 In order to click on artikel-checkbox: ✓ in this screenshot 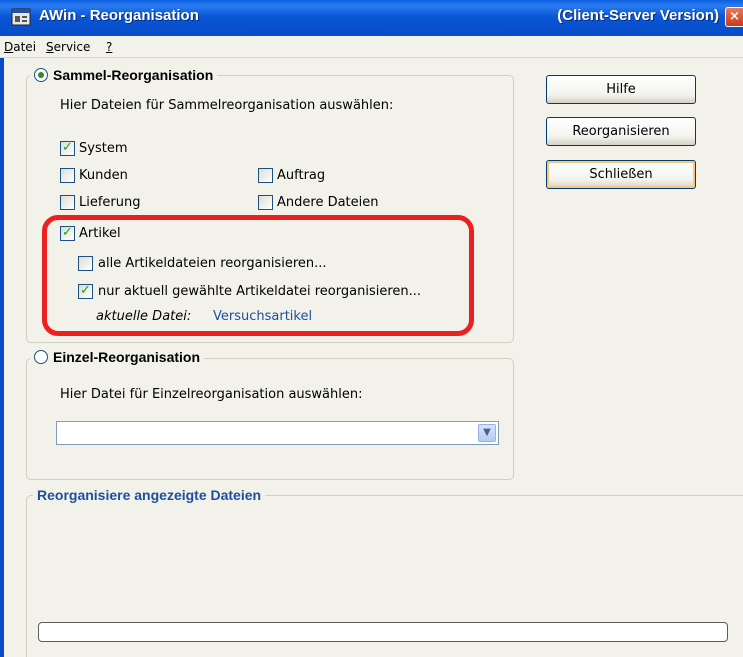, I will do `click(67, 233)`.